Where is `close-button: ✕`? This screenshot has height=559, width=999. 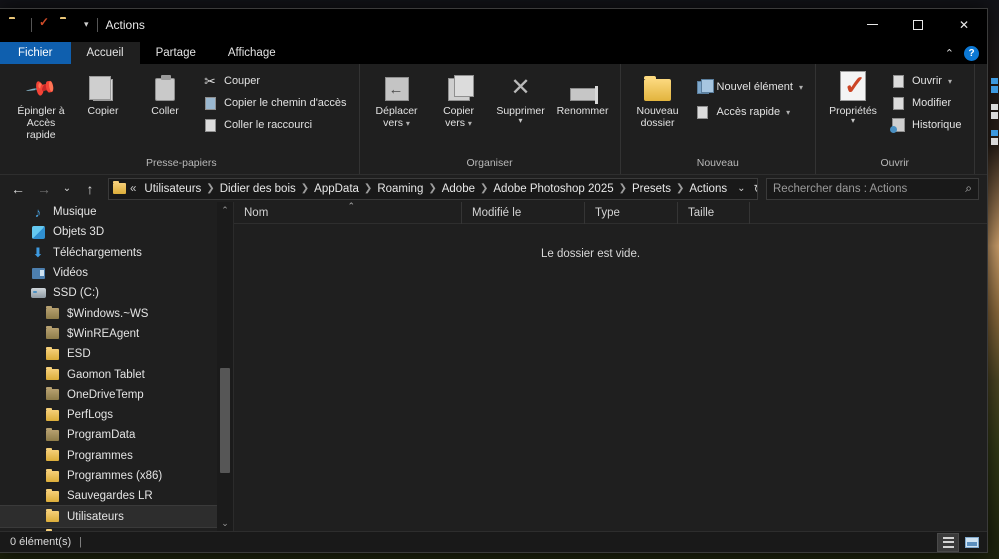 close-button: ✕ is located at coordinates (964, 24).